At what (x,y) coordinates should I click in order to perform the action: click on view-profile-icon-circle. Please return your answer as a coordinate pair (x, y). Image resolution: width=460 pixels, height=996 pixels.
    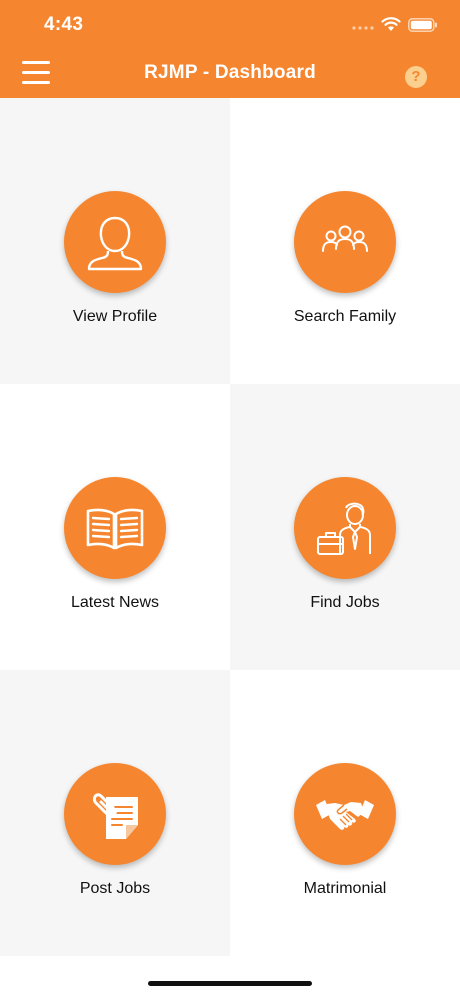
    Looking at the image, I should click on (115, 242).